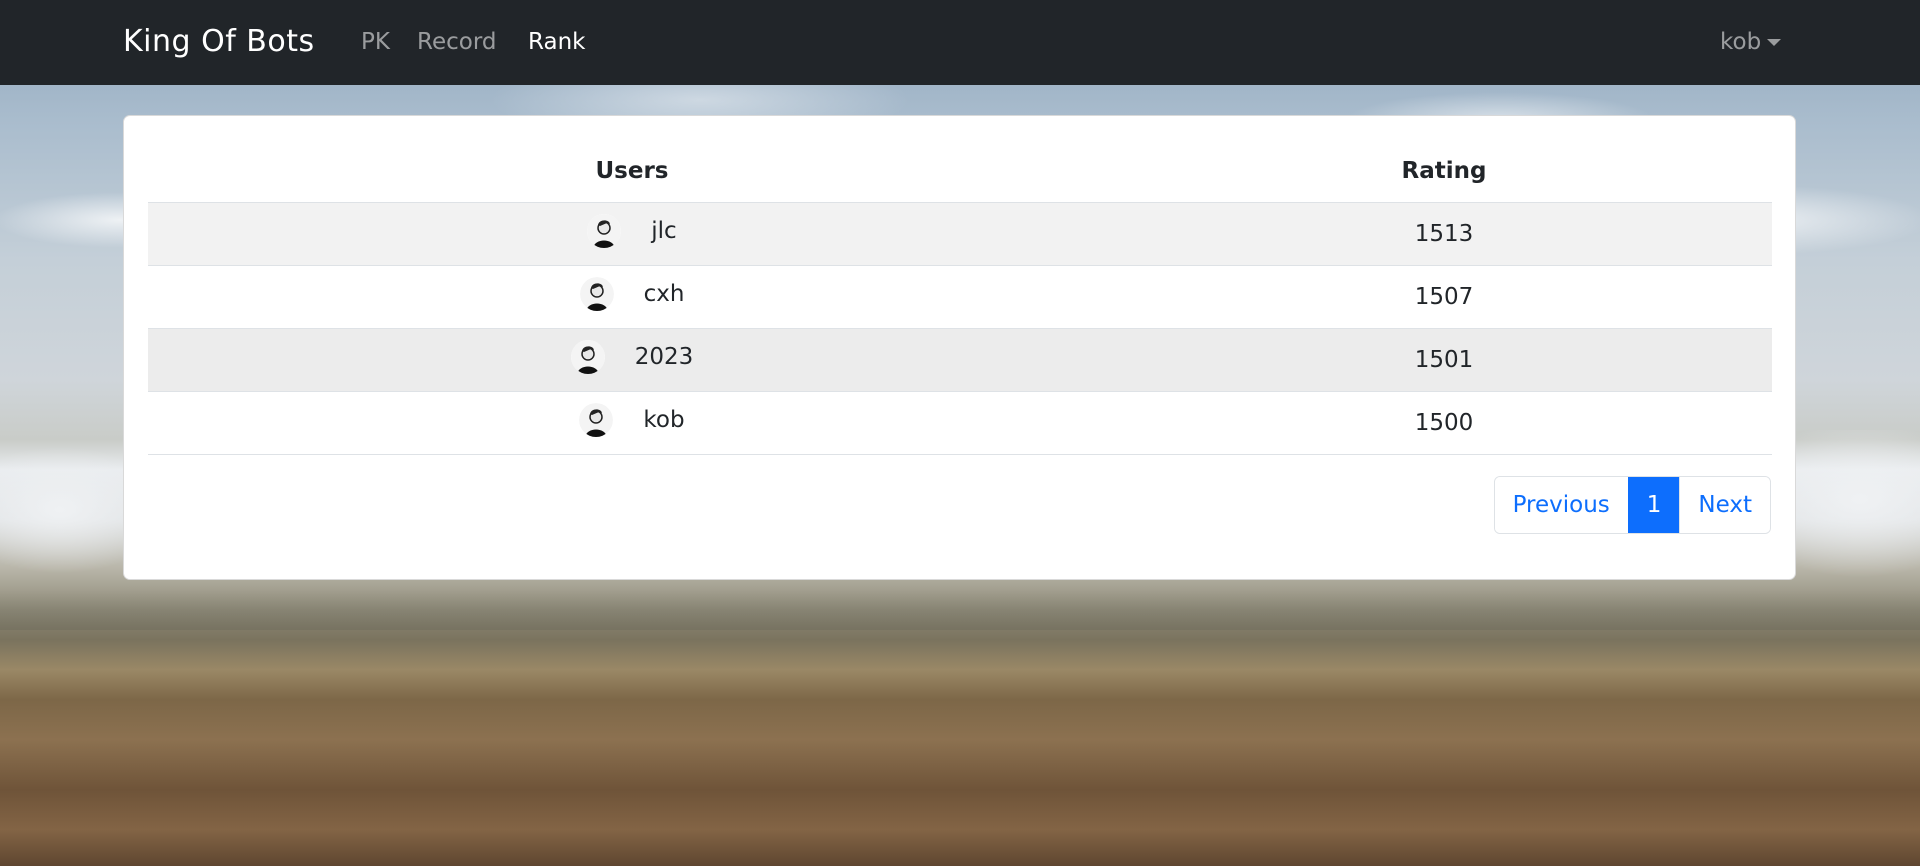 Image resolution: width=1920 pixels, height=866 pixels. Describe the element at coordinates (664, 420) in the screenshot. I see `username: kob` at that location.